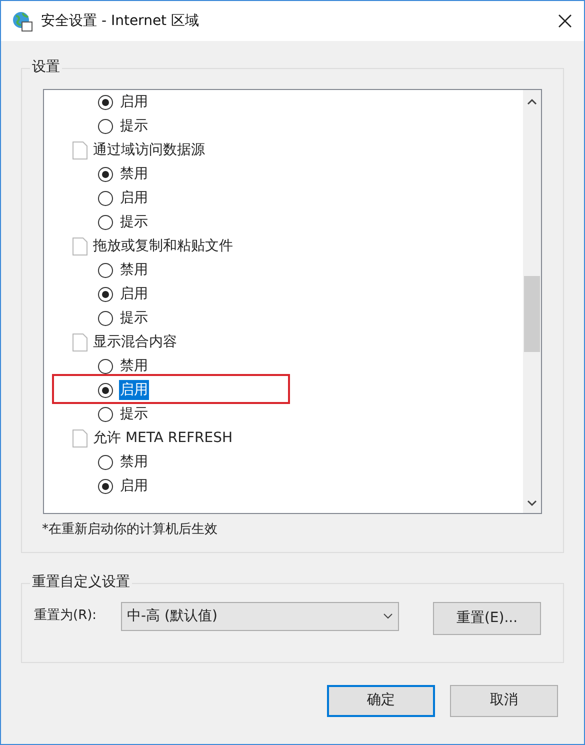  I want to click on reset-level-dropdown: 中-高 (默认值), so click(260, 616).